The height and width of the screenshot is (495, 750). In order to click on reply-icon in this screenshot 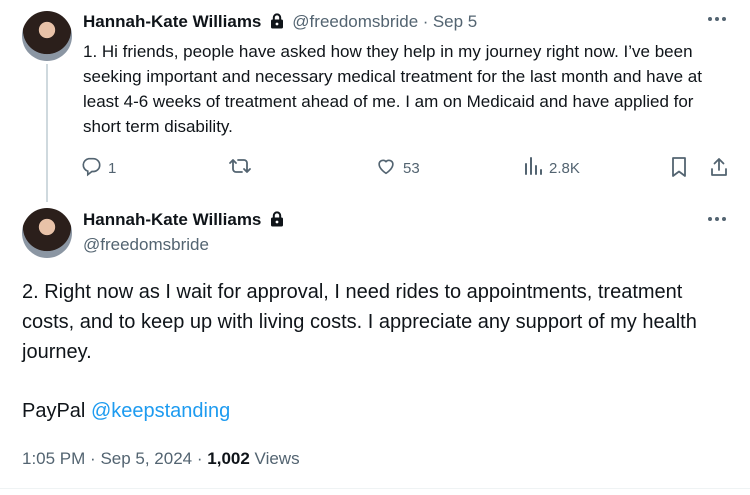, I will do `click(91, 168)`.